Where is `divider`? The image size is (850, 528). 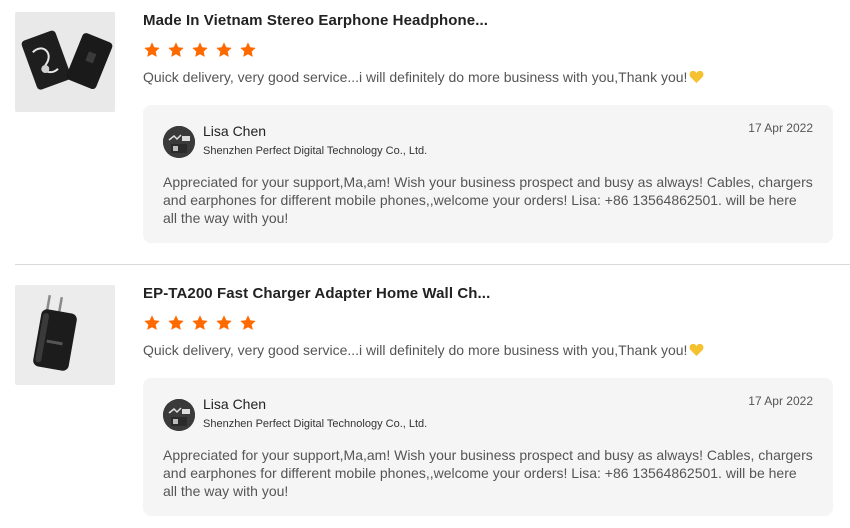 divider is located at coordinates (432, 264).